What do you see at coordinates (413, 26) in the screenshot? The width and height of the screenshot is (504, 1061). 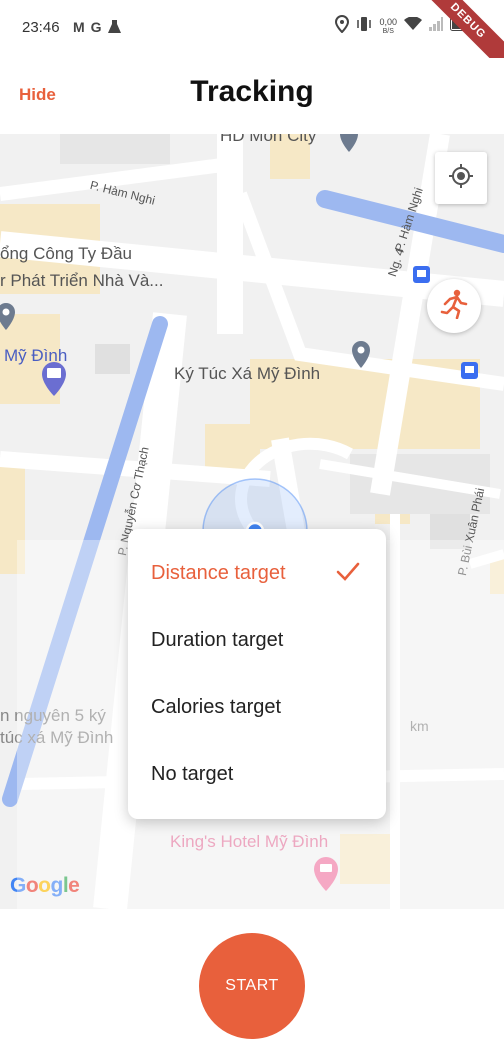 I see `wifi-icon` at bounding box center [413, 26].